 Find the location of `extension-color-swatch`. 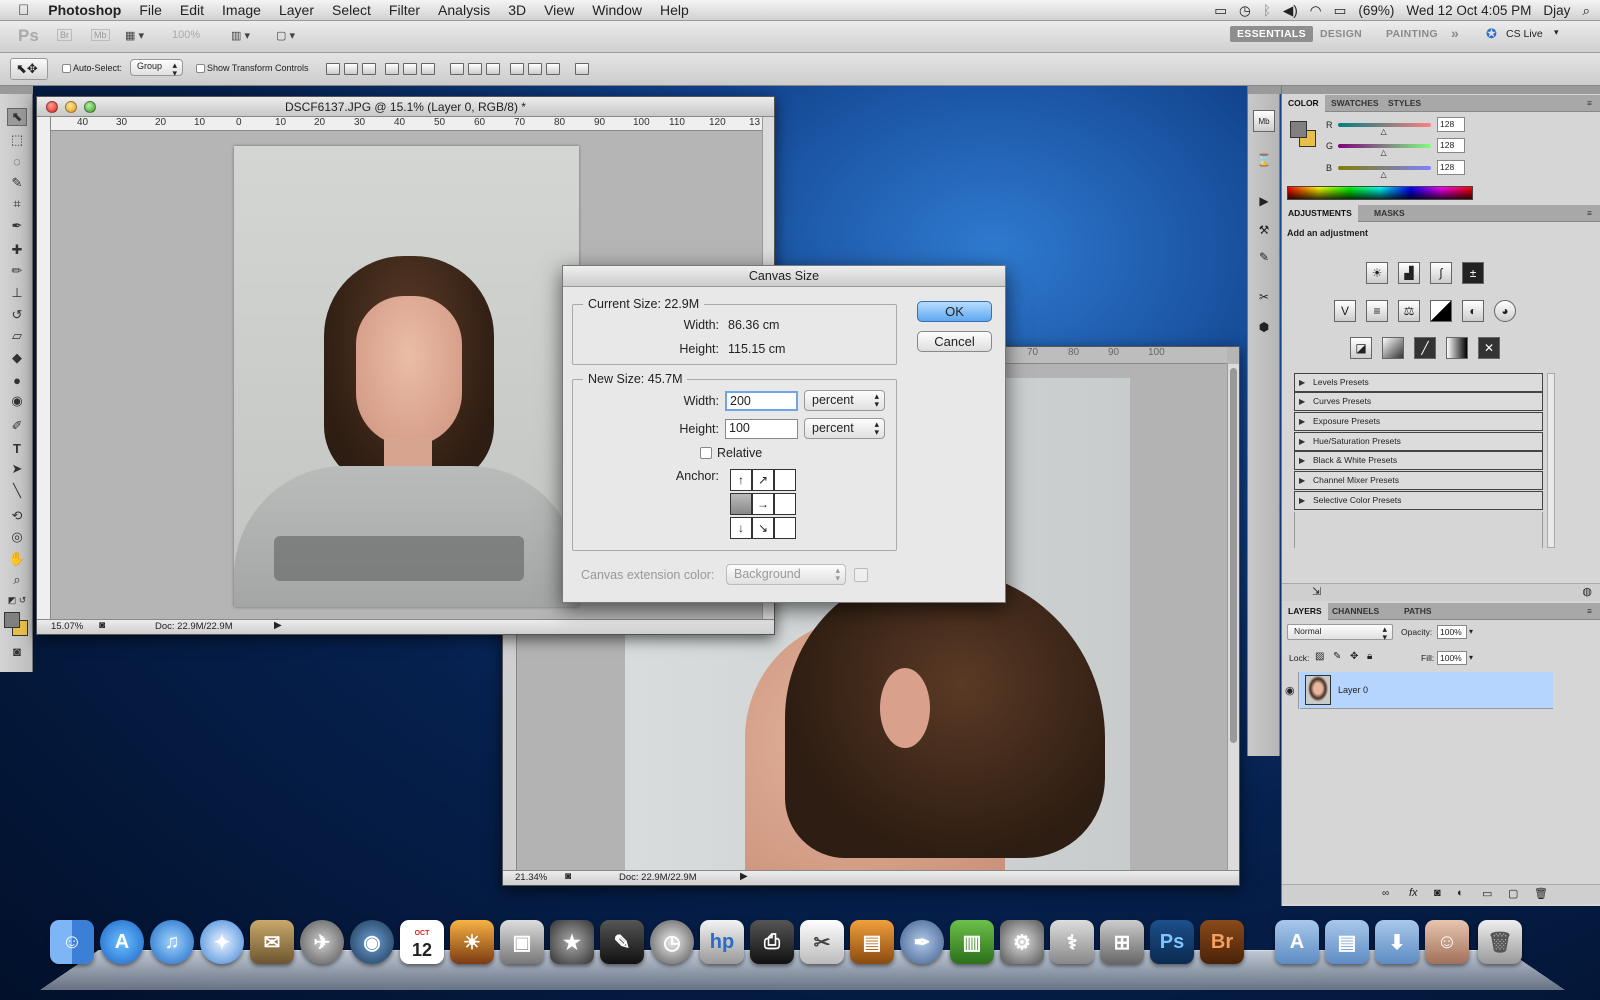

extension-color-swatch is located at coordinates (861, 575).